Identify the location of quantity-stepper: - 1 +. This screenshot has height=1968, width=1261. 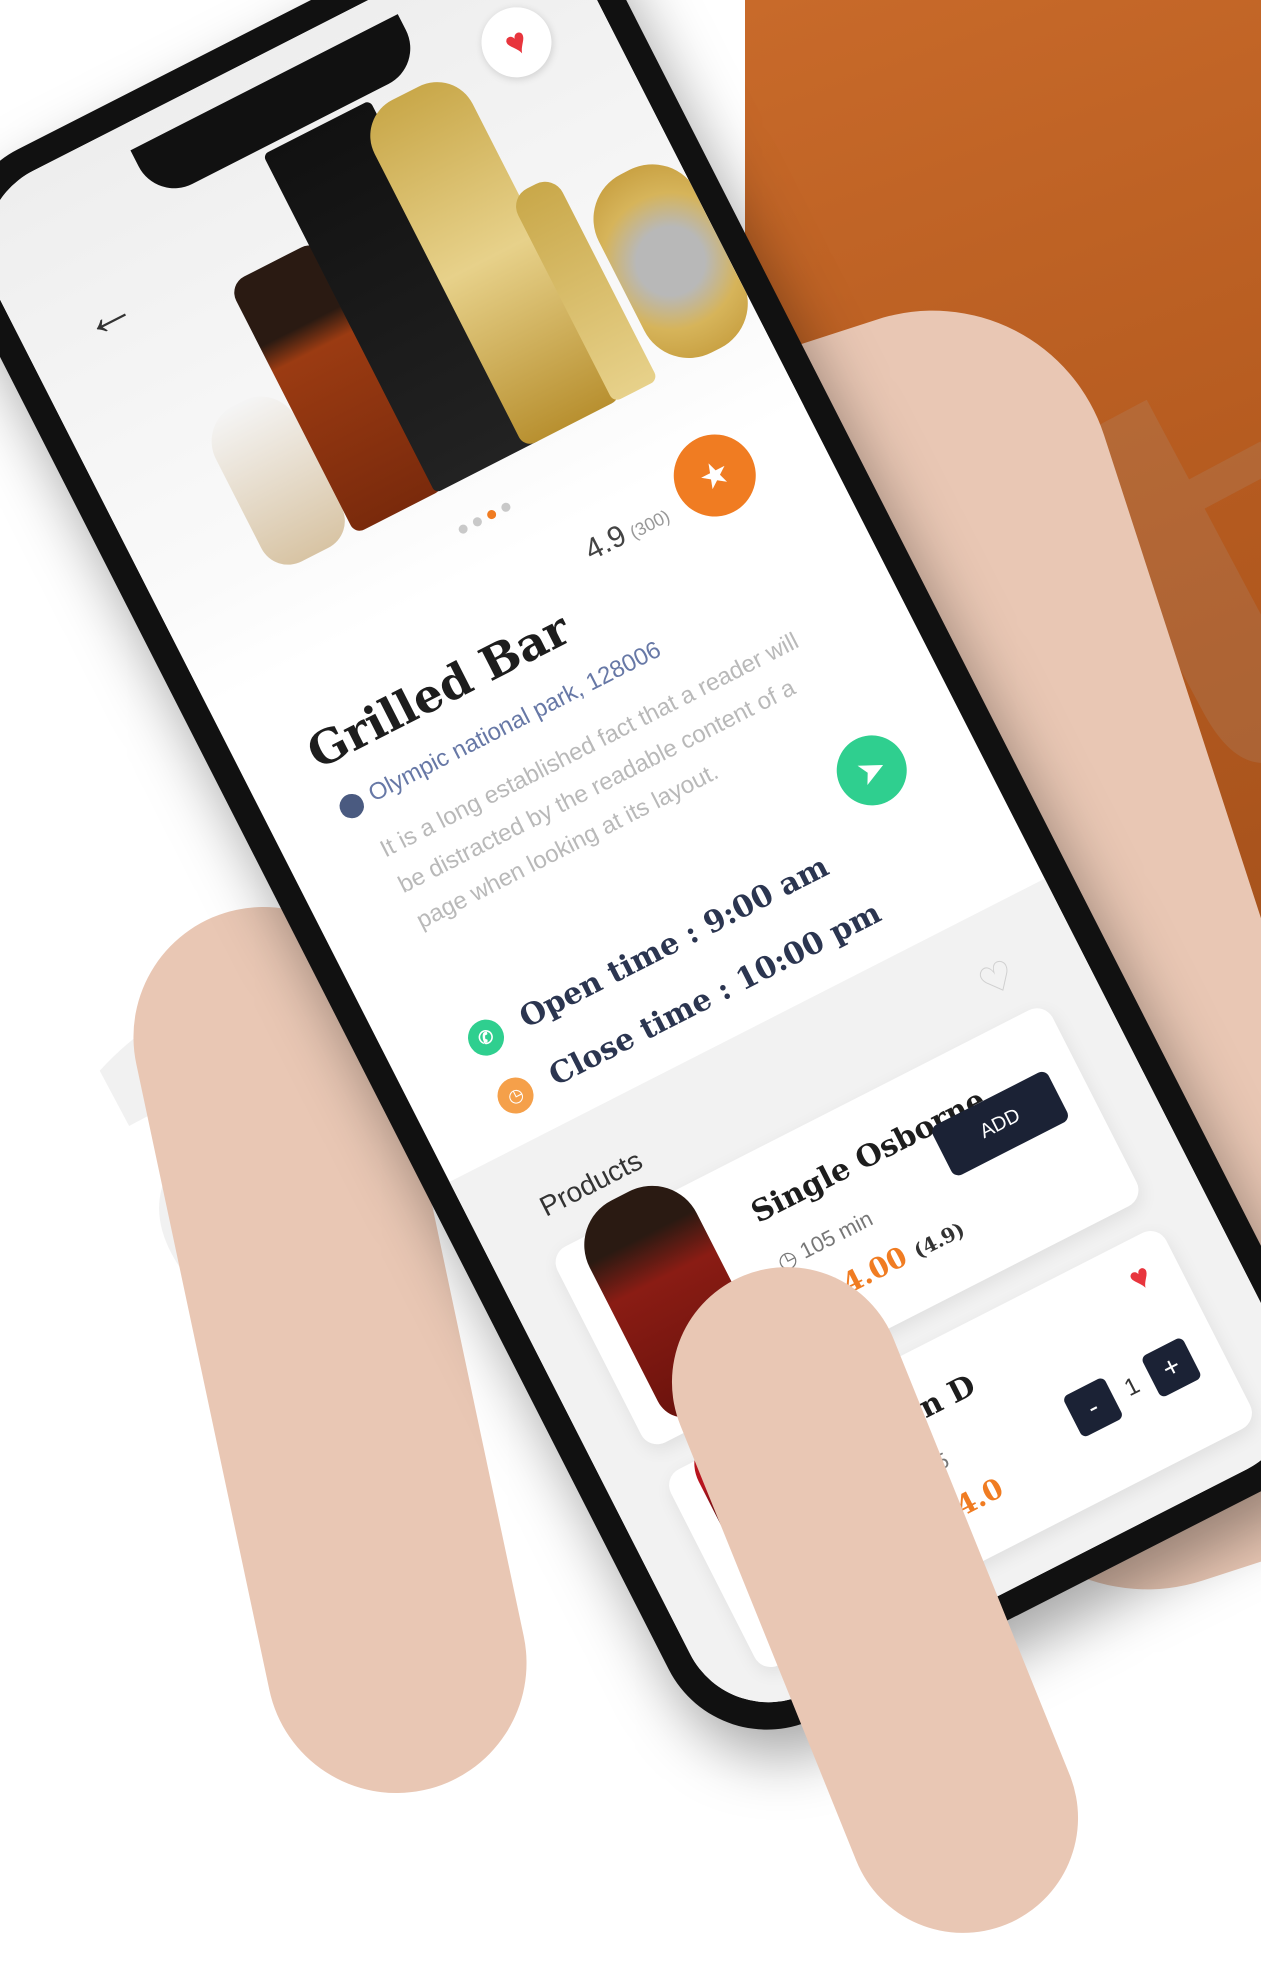
(1132, 1387).